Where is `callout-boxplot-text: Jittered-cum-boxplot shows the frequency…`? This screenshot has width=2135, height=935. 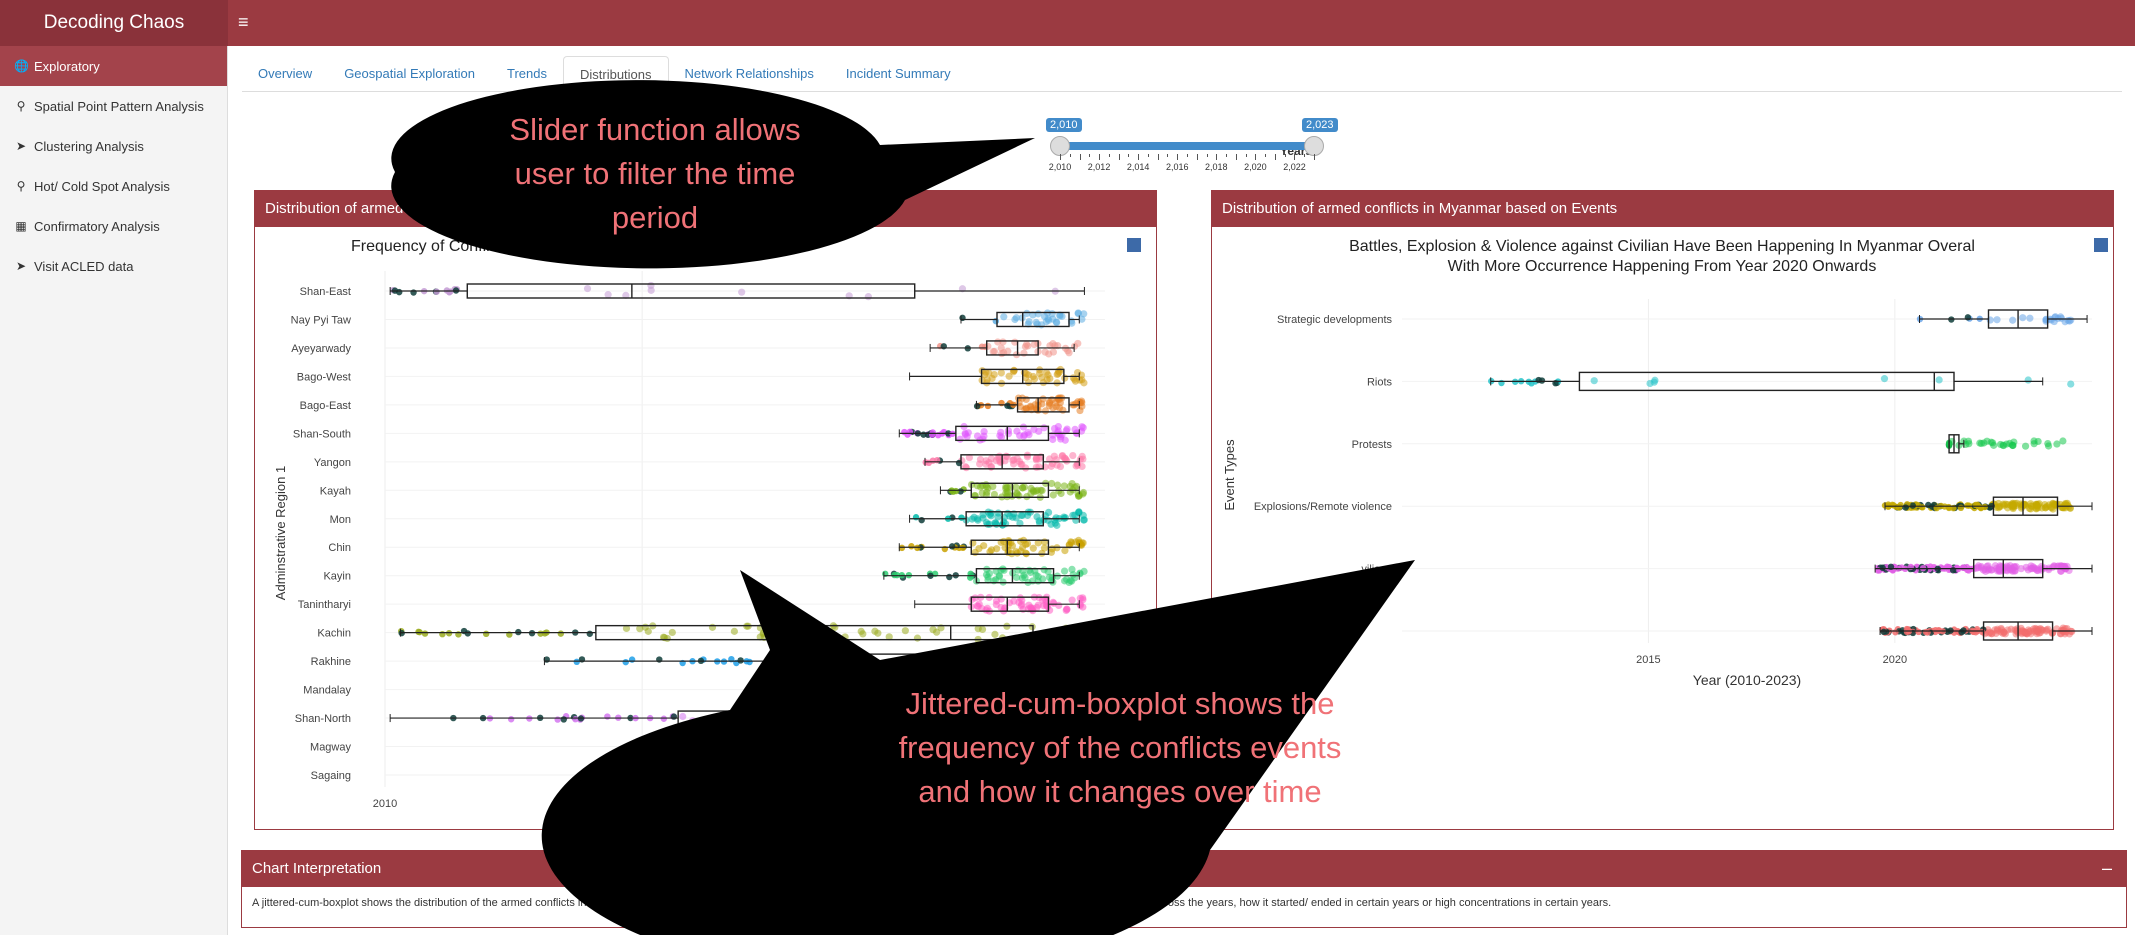 callout-boxplot-text: Jittered-cum-boxplot shows the frequency… is located at coordinates (1120, 747).